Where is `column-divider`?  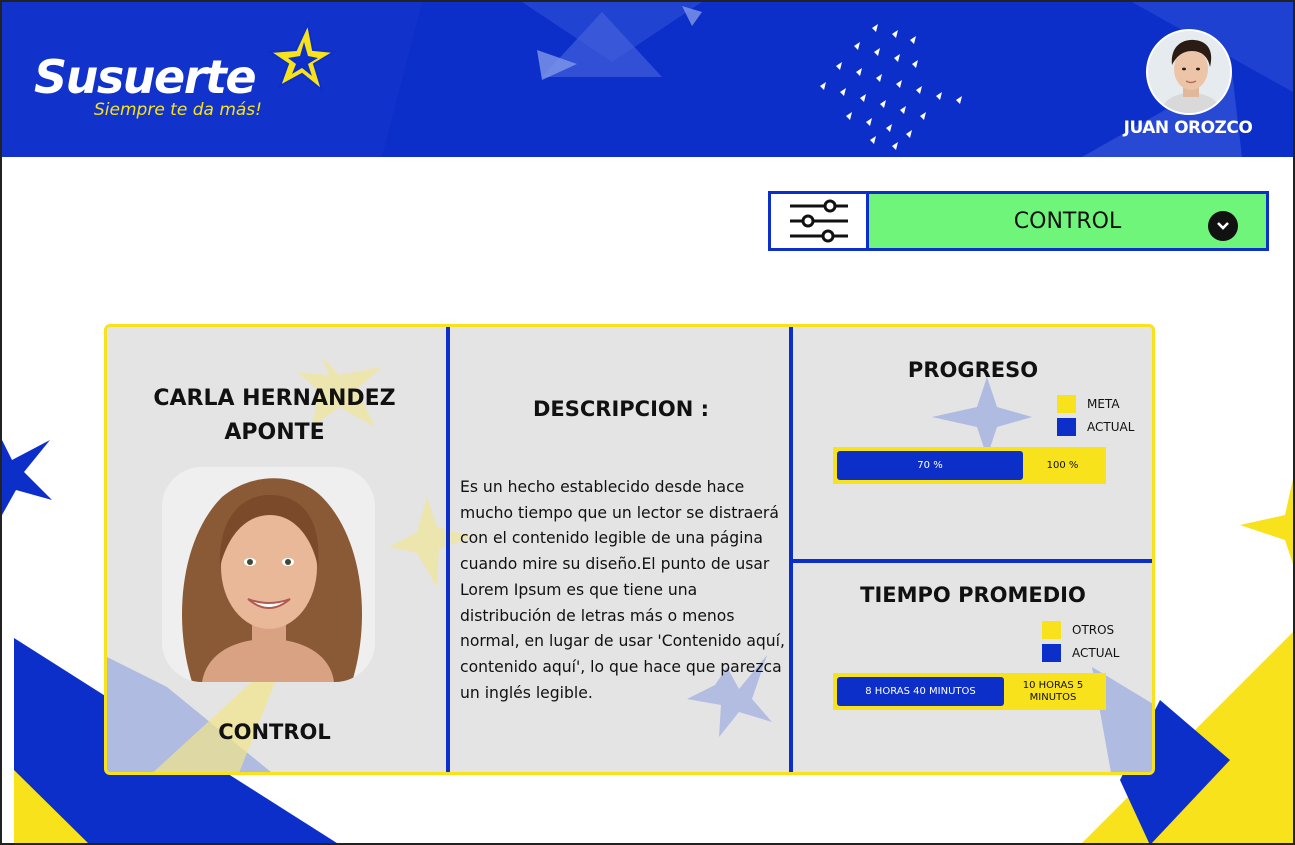
column-divider is located at coordinates (448, 549).